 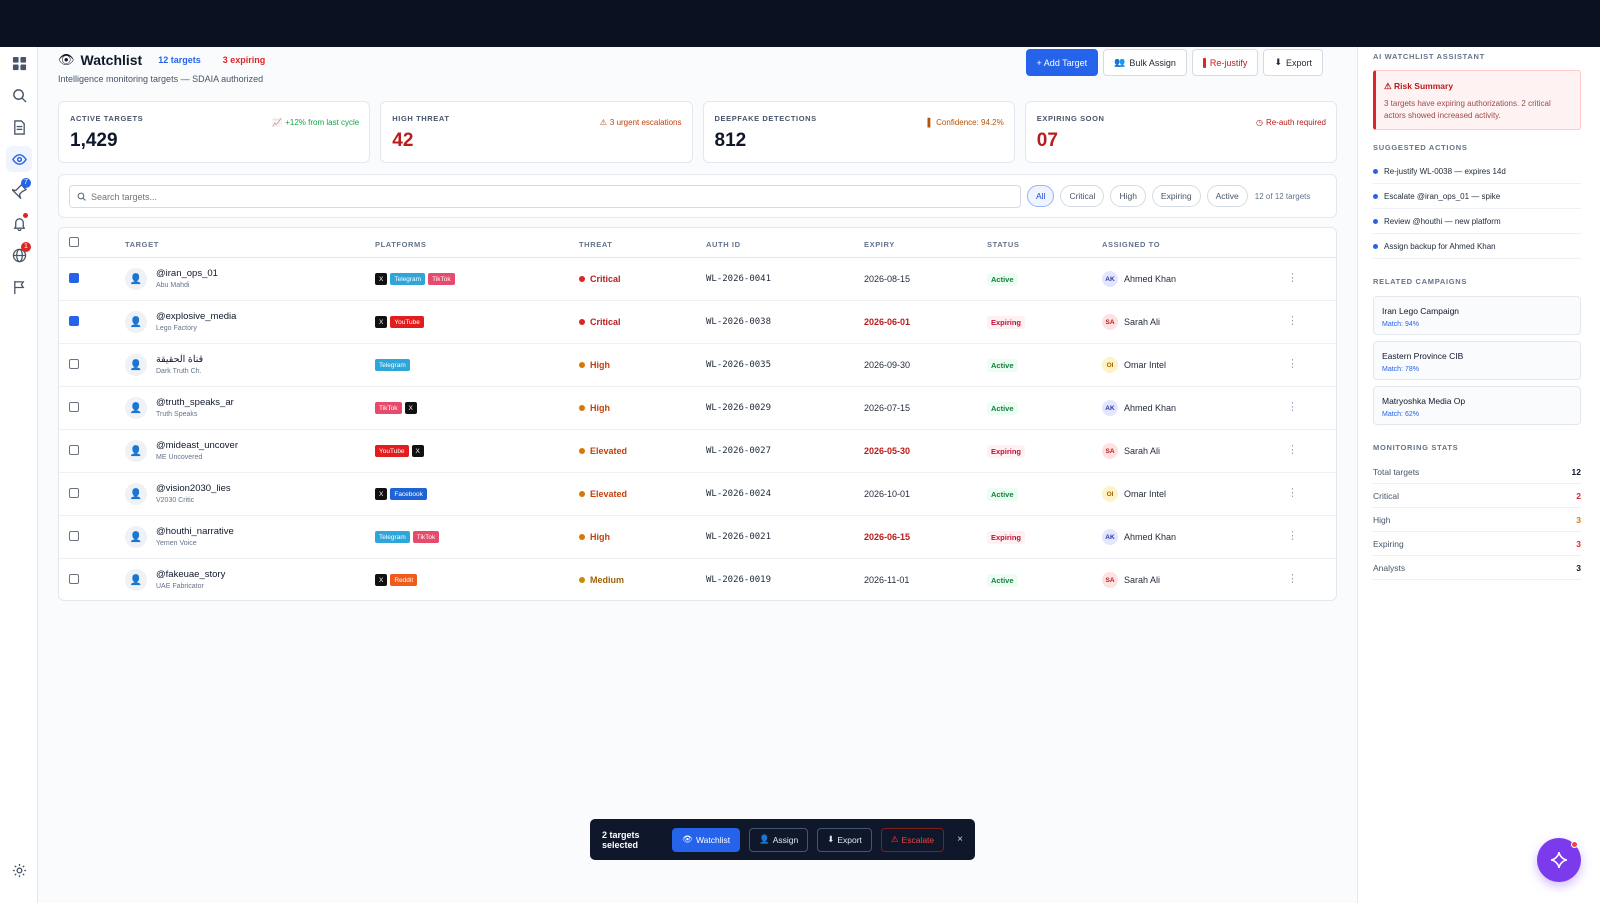 What do you see at coordinates (779, 839) in the screenshot?
I see `bulk-assign-button: 👤 Assign` at bounding box center [779, 839].